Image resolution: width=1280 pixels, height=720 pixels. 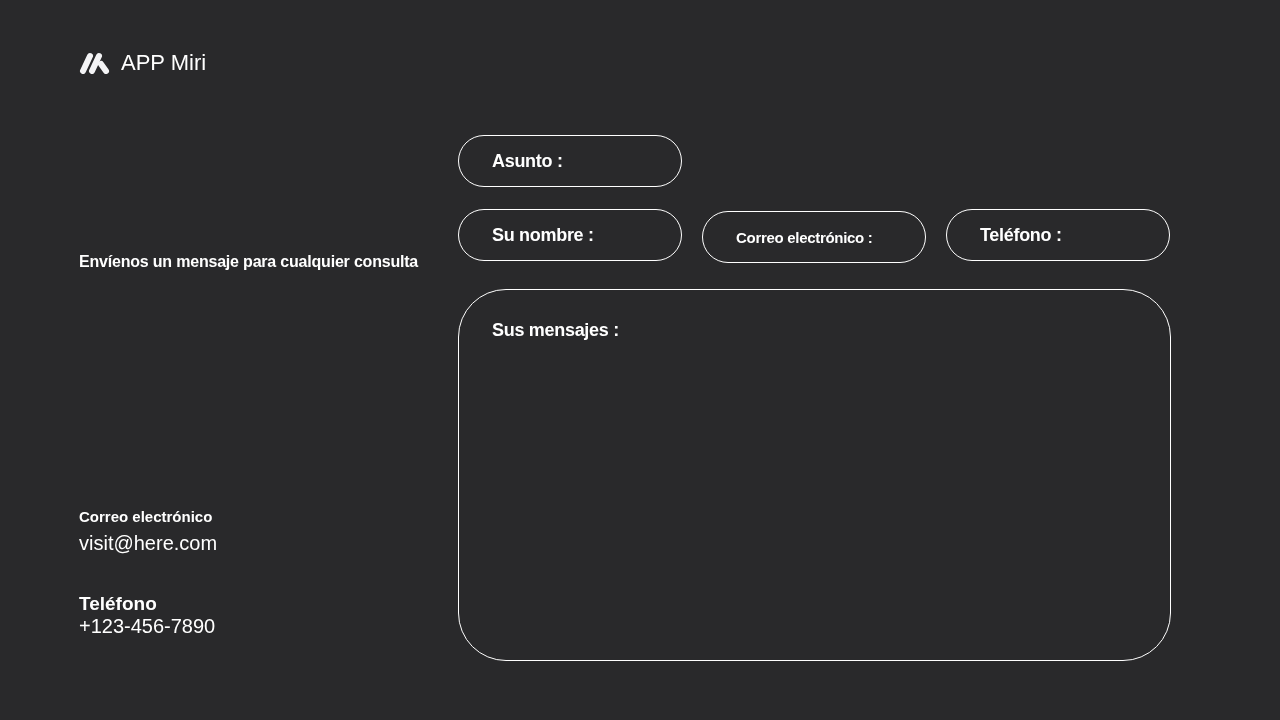 I want to click on contact-value: +123-456-7890, so click(x=148, y=626).